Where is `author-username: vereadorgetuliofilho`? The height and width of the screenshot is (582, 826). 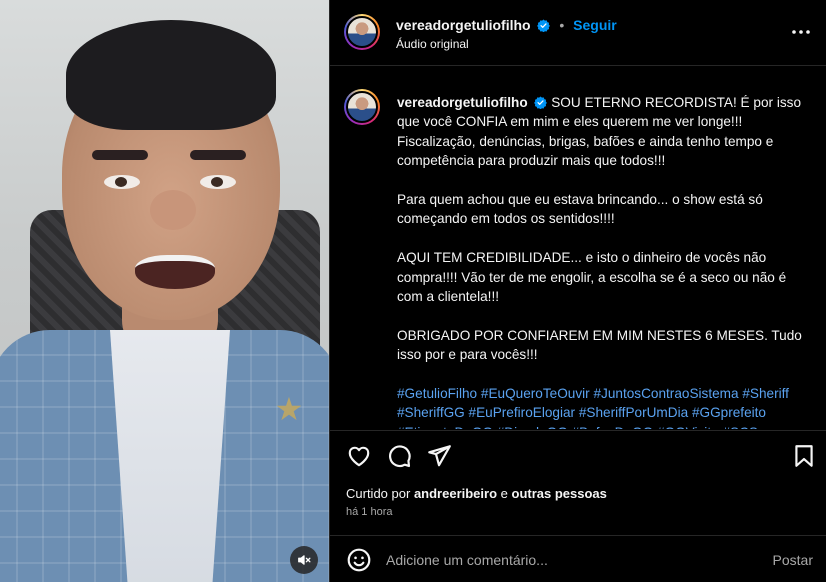 author-username: vereadorgetuliofilho is located at coordinates (463, 25).